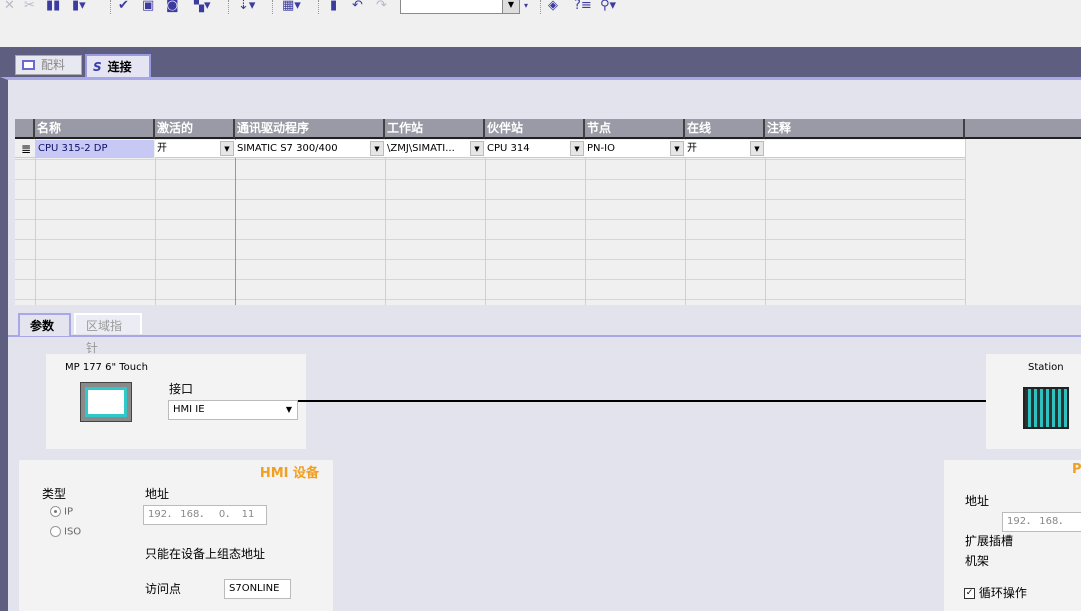 This screenshot has width=1081, height=611. Describe the element at coordinates (29, 7) in the screenshot. I see `cut-icon: ✂` at that location.